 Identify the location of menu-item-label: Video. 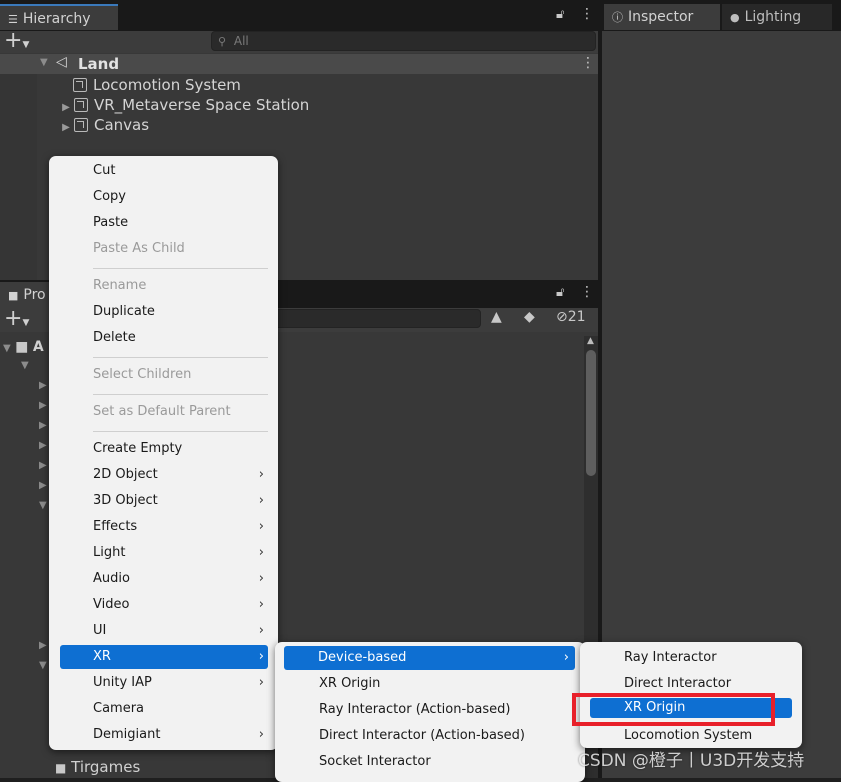
(111, 604).